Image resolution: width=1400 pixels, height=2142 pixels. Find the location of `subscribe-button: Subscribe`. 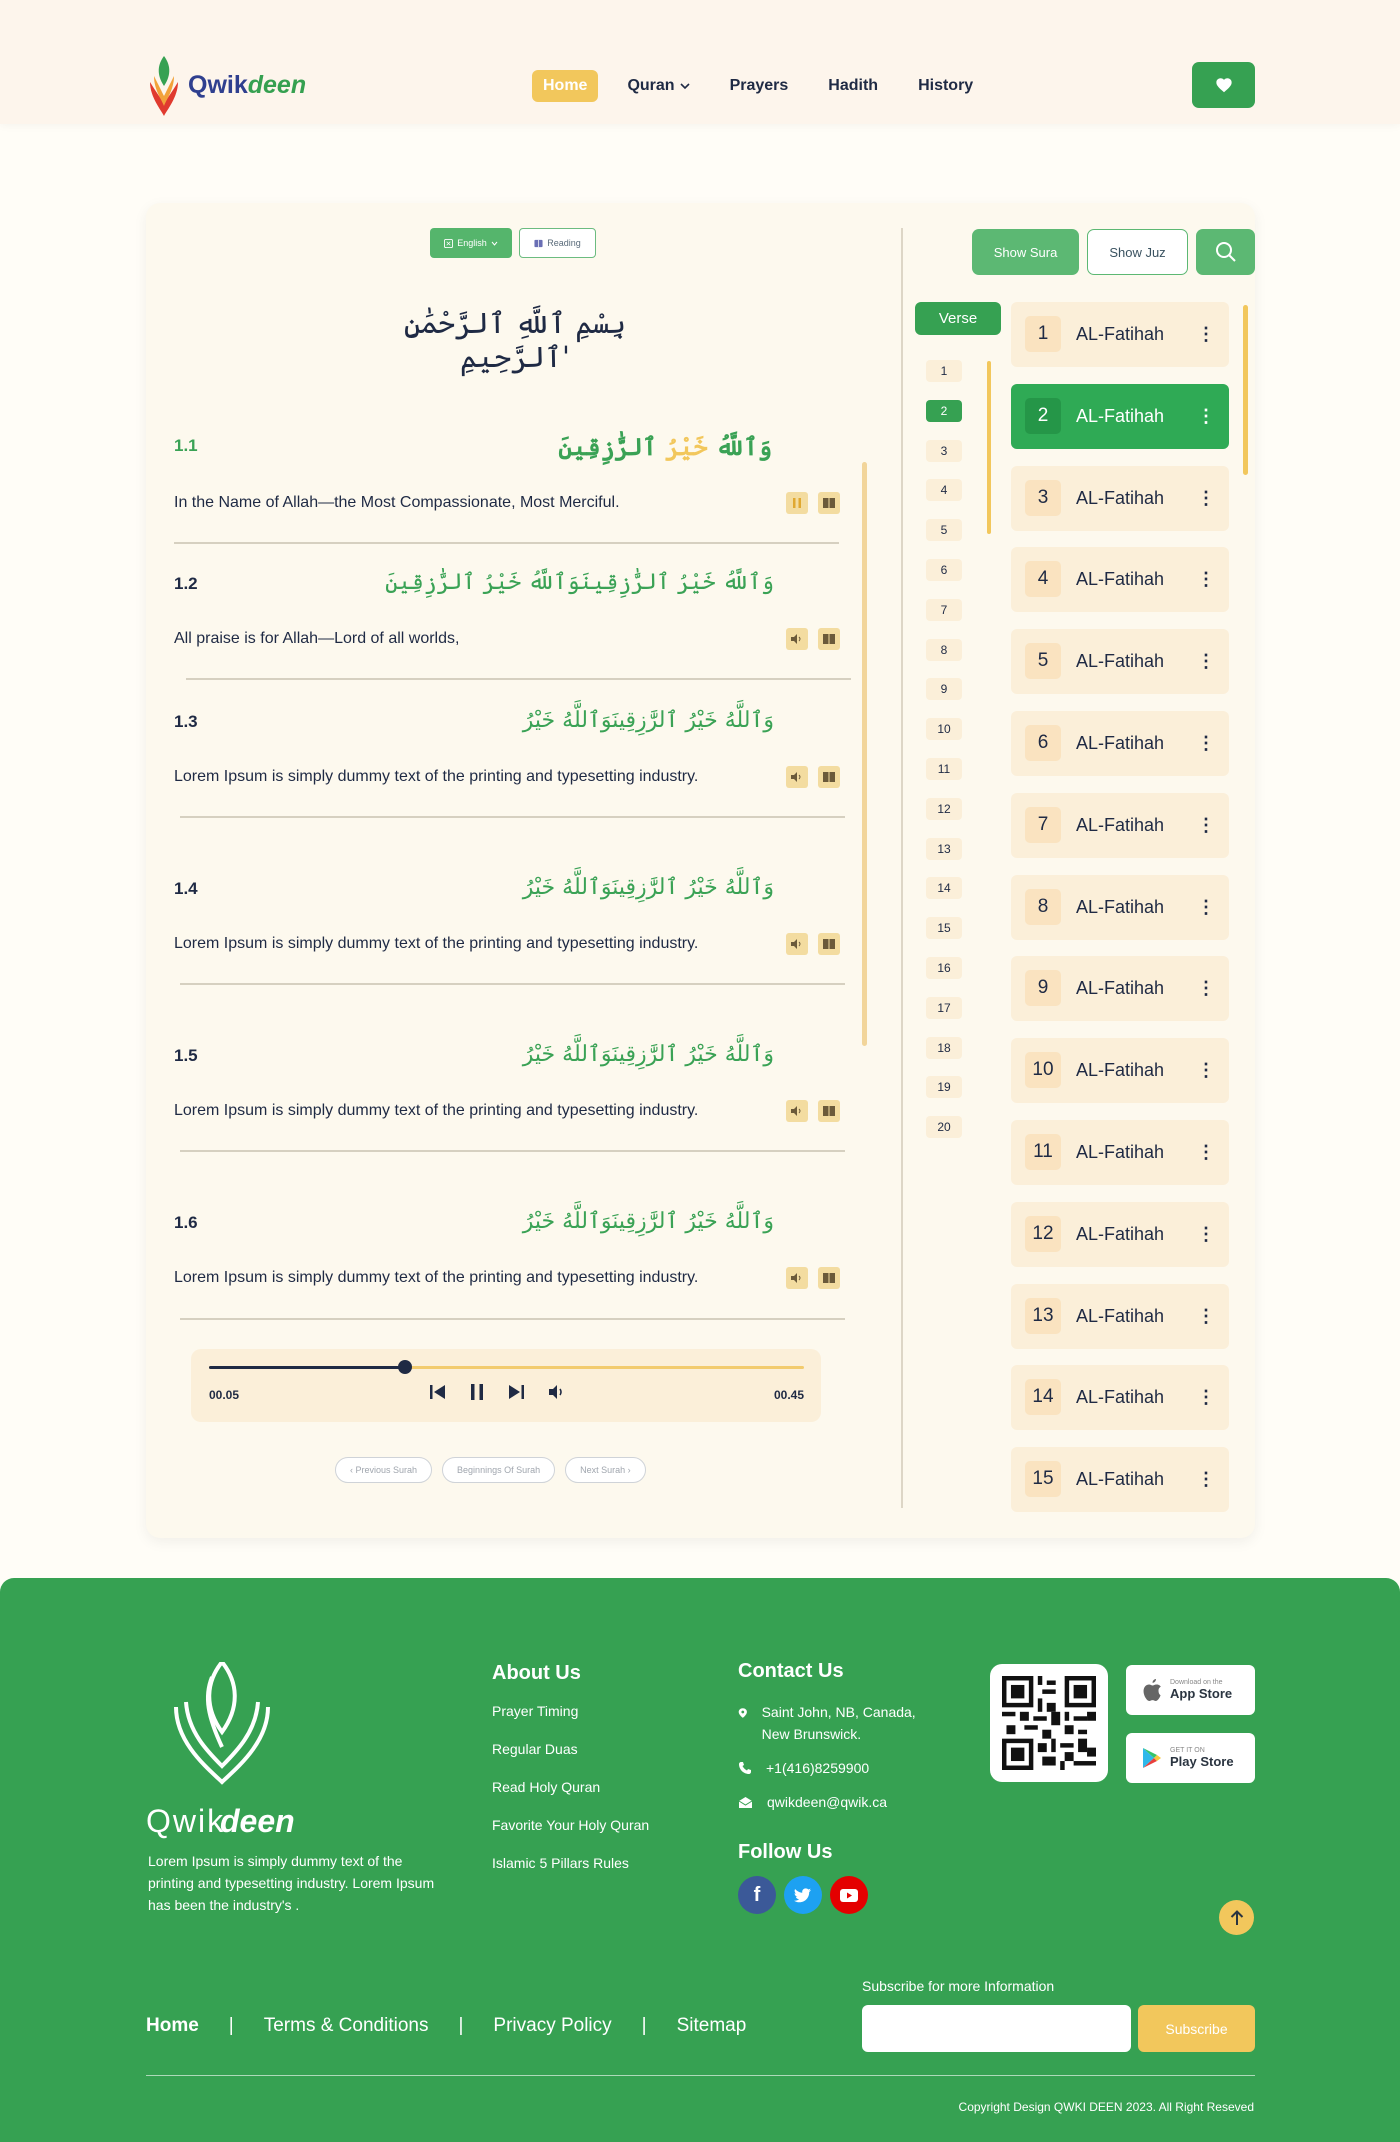

subscribe-button: Subscribe is located at coordinates (1196, 2028).